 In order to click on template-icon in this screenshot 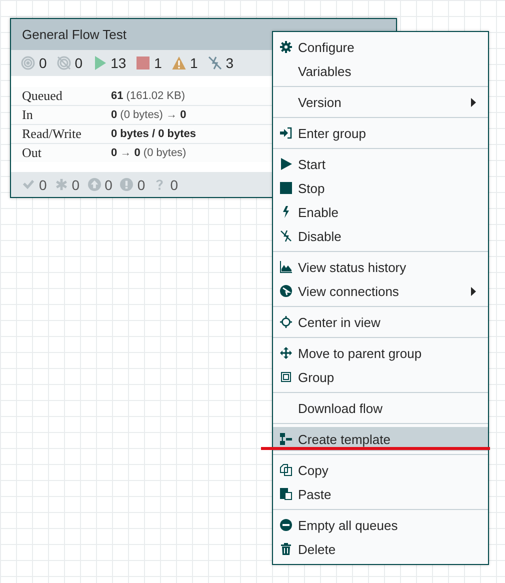, I will do `click(286, 439)`.